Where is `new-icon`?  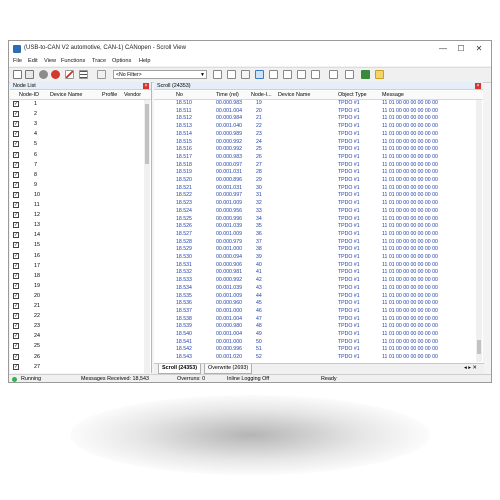 new-icon is located at coordinates (17, 74).